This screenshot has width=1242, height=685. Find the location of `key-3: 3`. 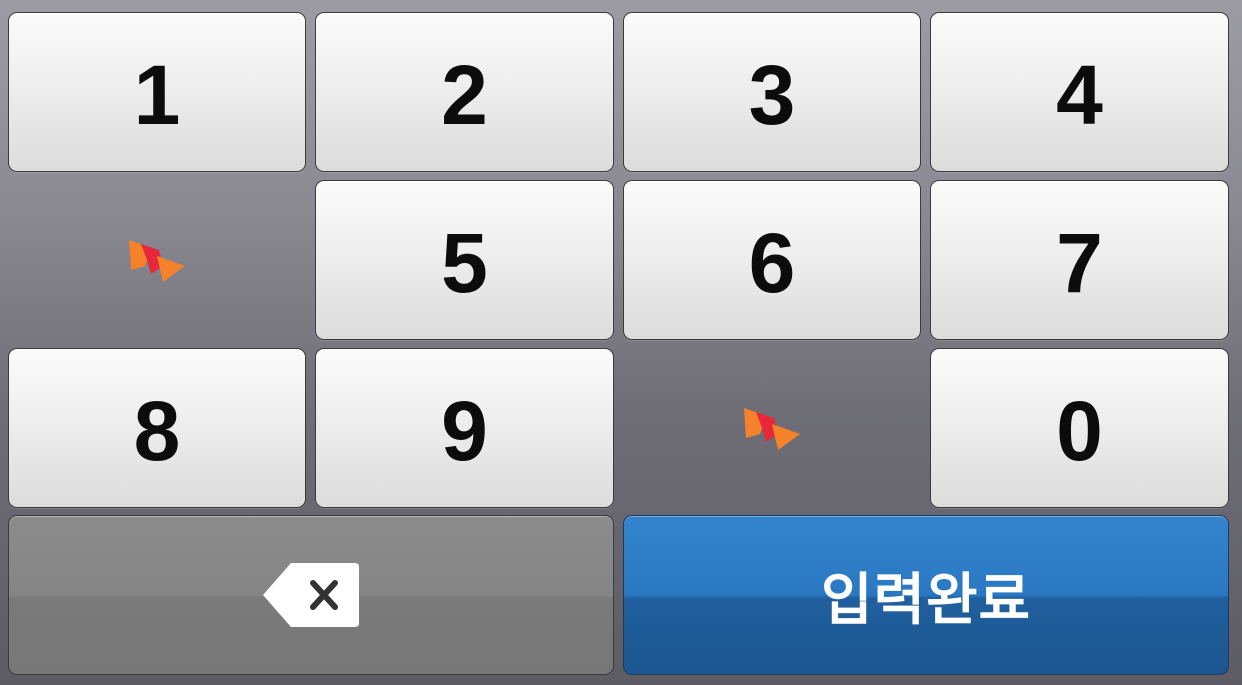

key-3: 3 is located at coordinates (772, 92).